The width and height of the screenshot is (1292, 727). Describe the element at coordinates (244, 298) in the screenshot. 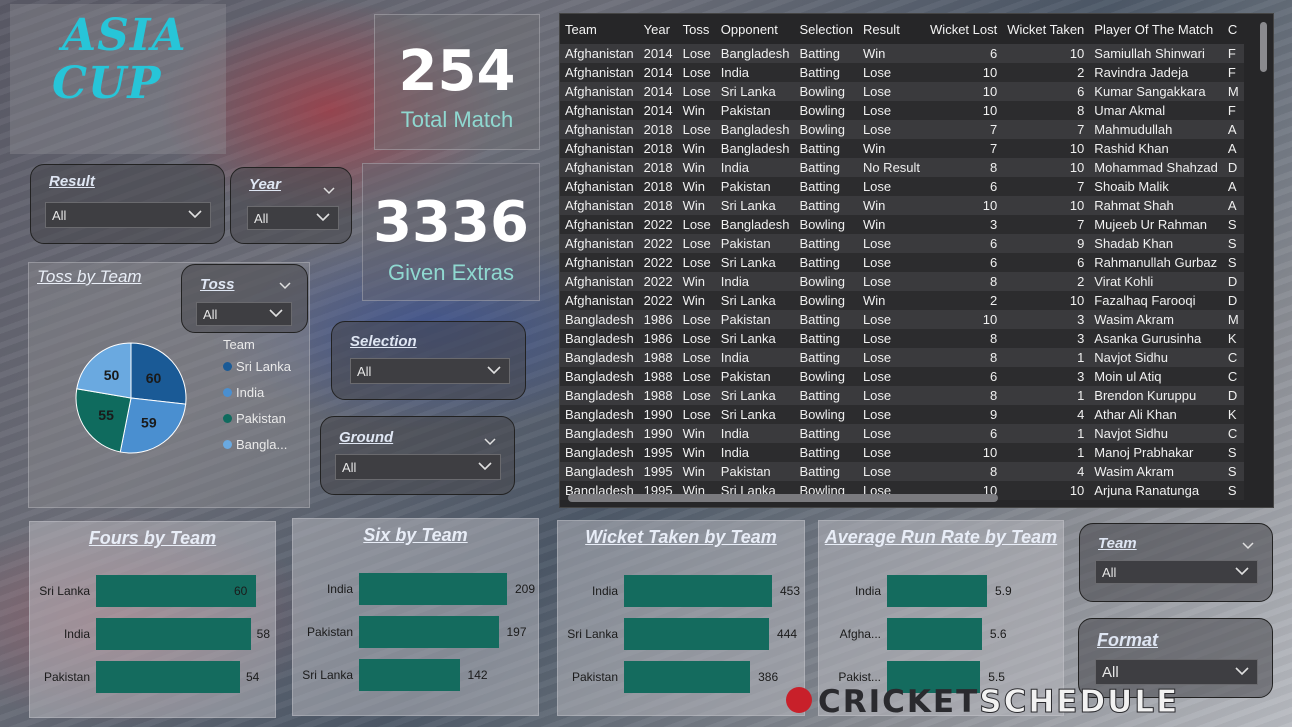

I see `toss-slicer: Toss All` at that location.